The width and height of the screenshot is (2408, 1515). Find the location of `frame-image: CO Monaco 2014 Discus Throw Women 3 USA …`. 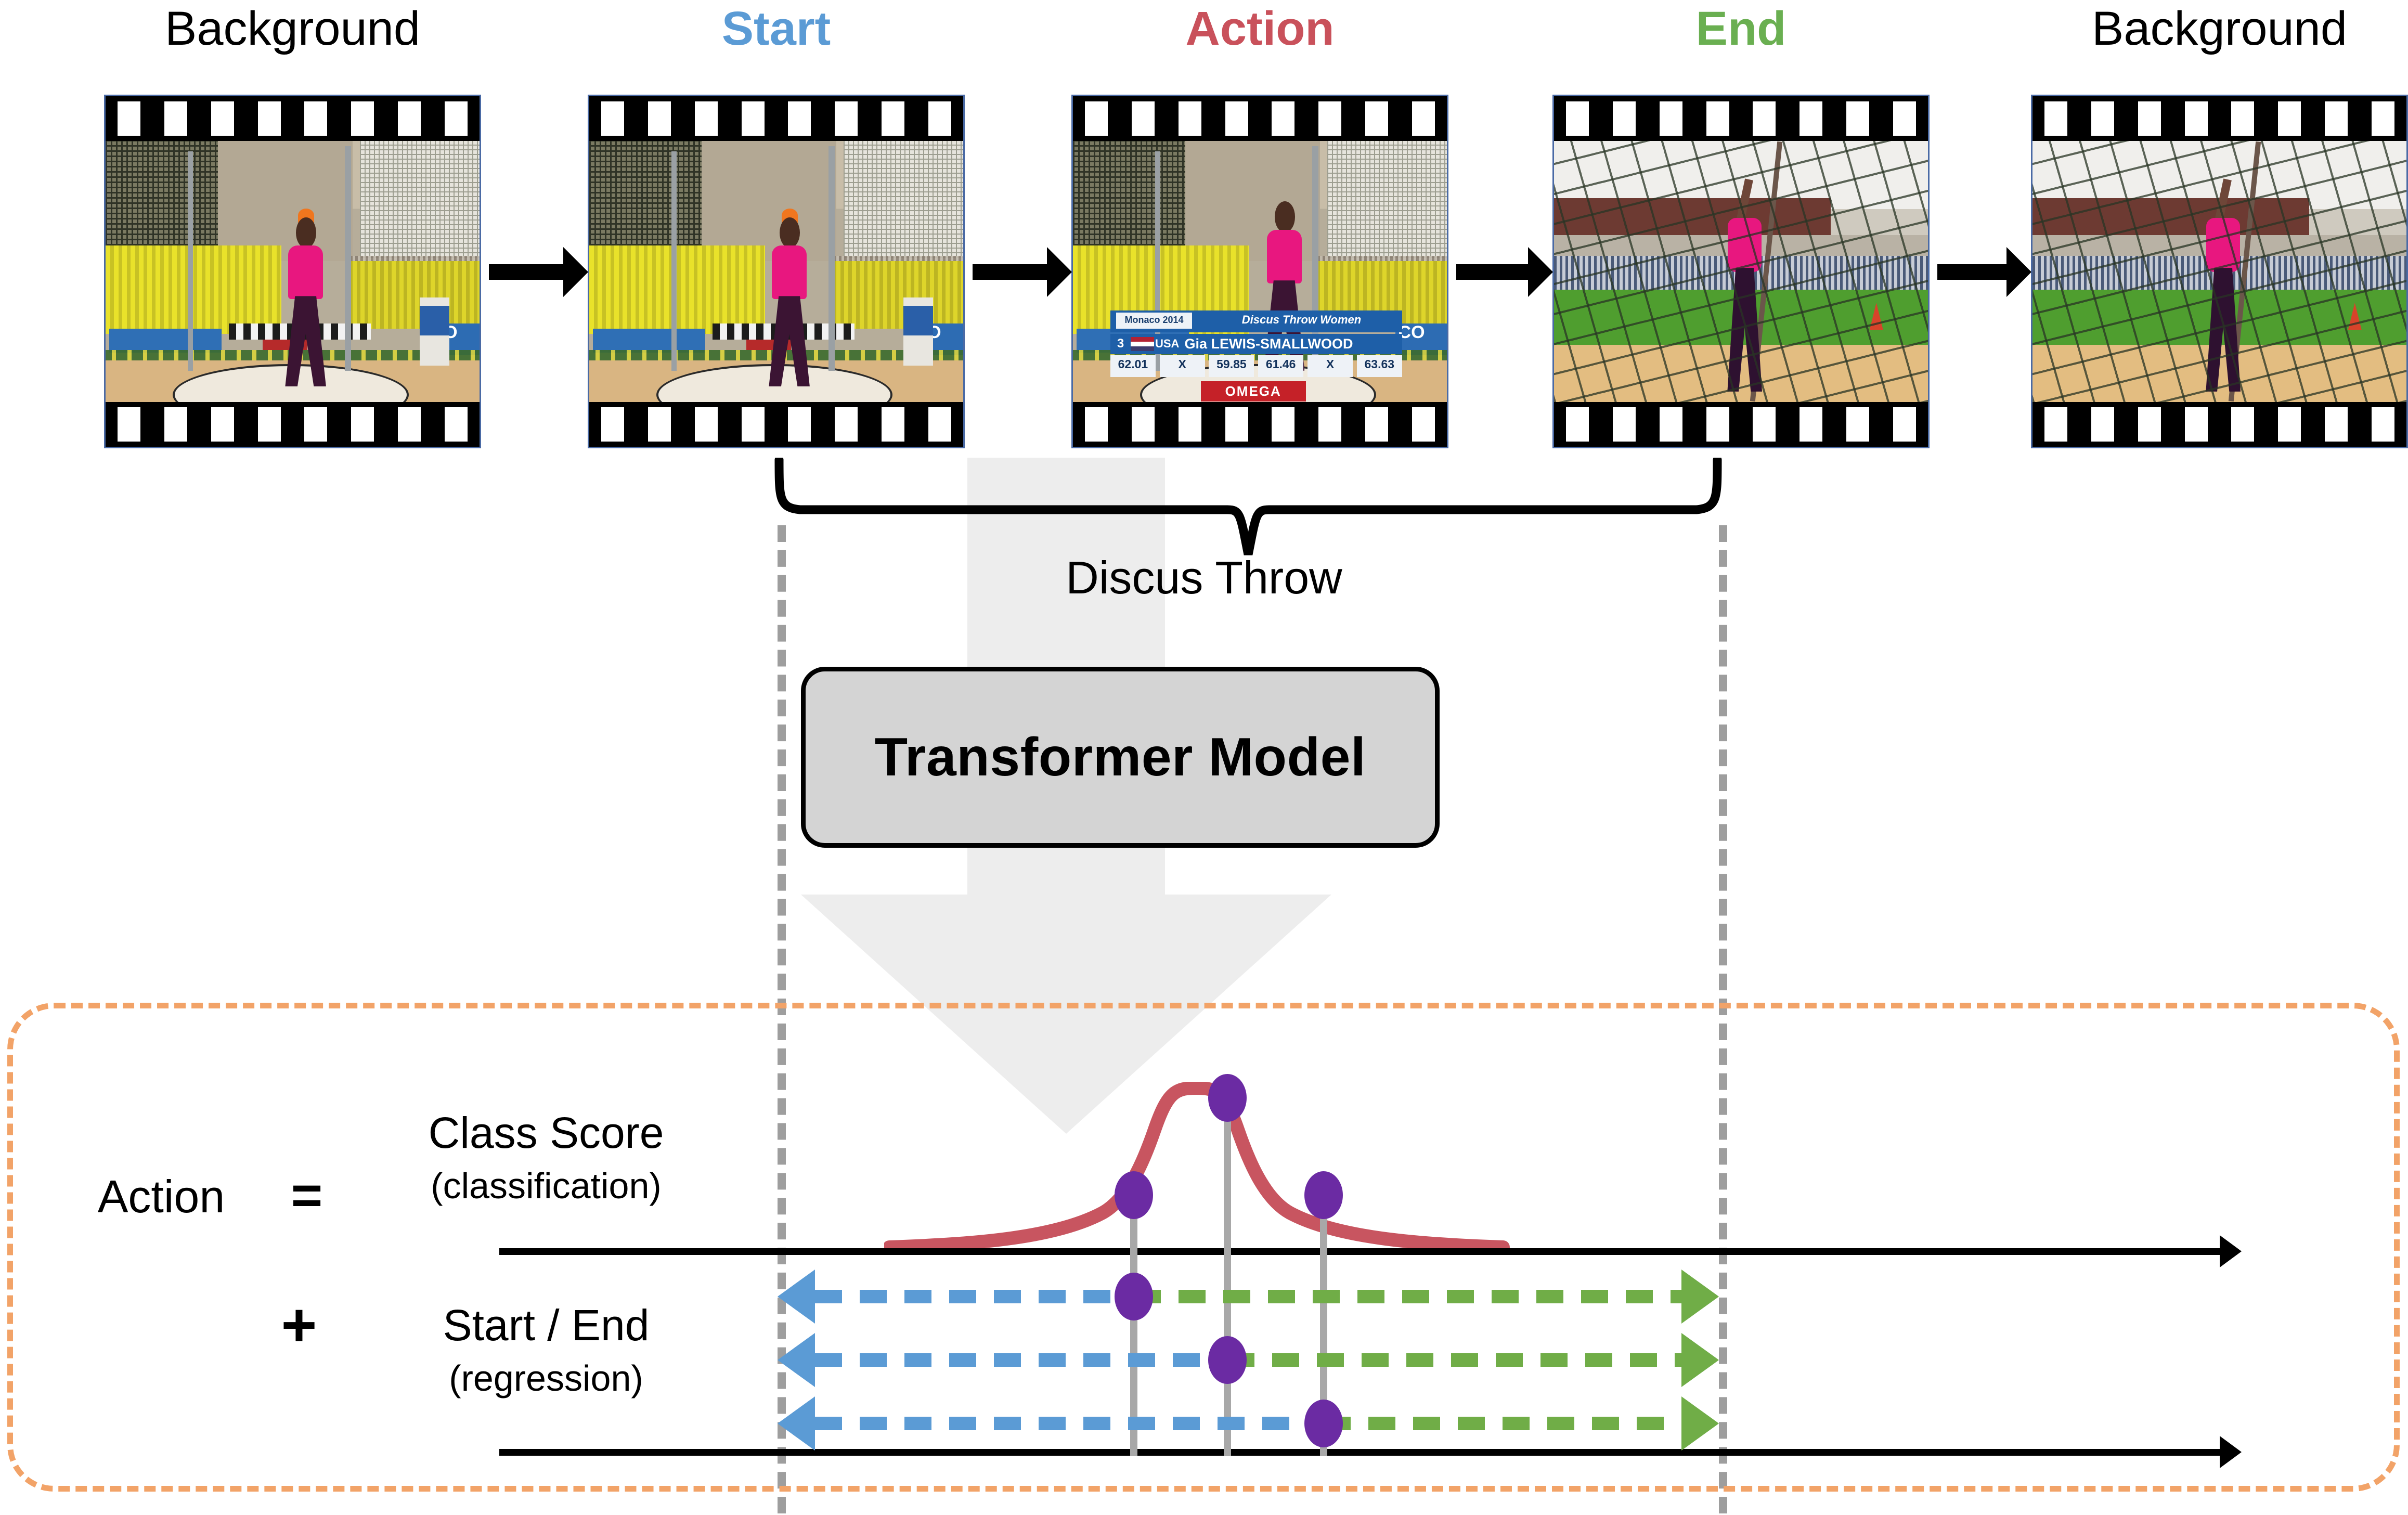

frame-image: CO Monaco 2014 Discus Throw Women 3 USA … is located at coordinates (1260, 271).